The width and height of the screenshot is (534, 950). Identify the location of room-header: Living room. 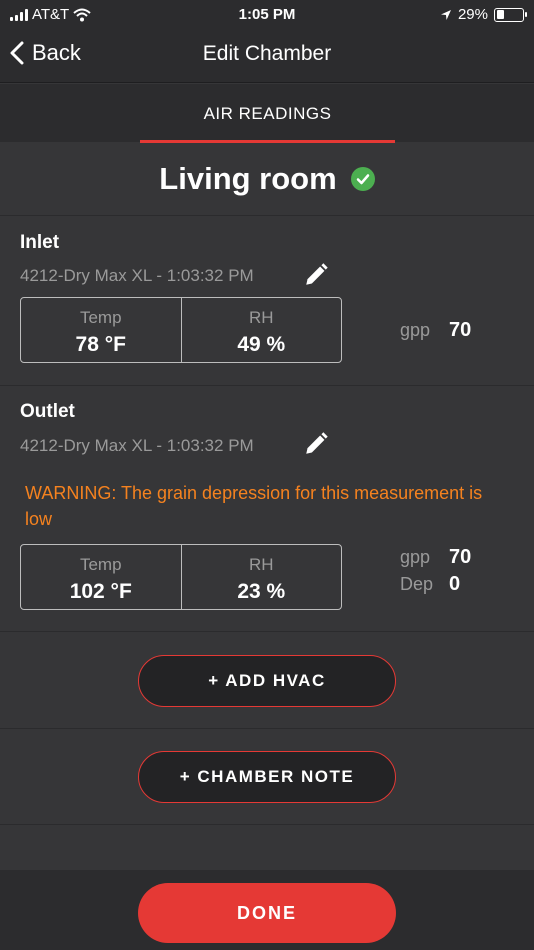
(267, 179).